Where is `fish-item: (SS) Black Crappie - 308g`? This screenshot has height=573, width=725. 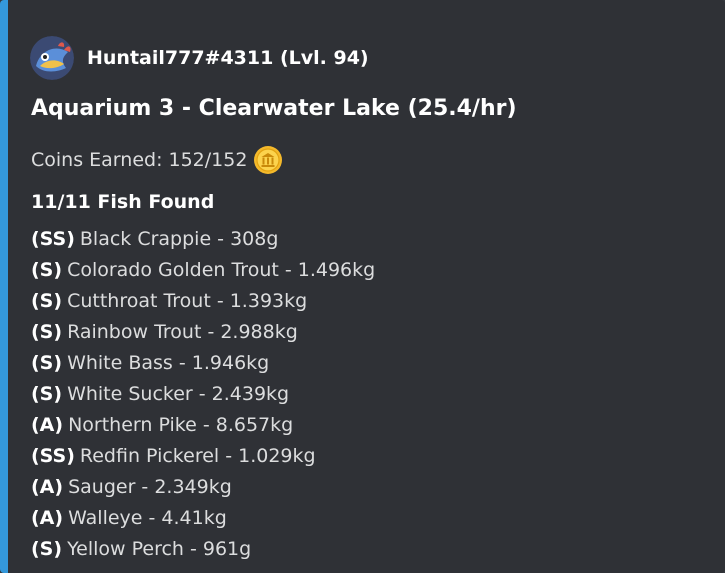 fish-item: (SS) Black Crappie - 308g is located at coordinates (203, 239).